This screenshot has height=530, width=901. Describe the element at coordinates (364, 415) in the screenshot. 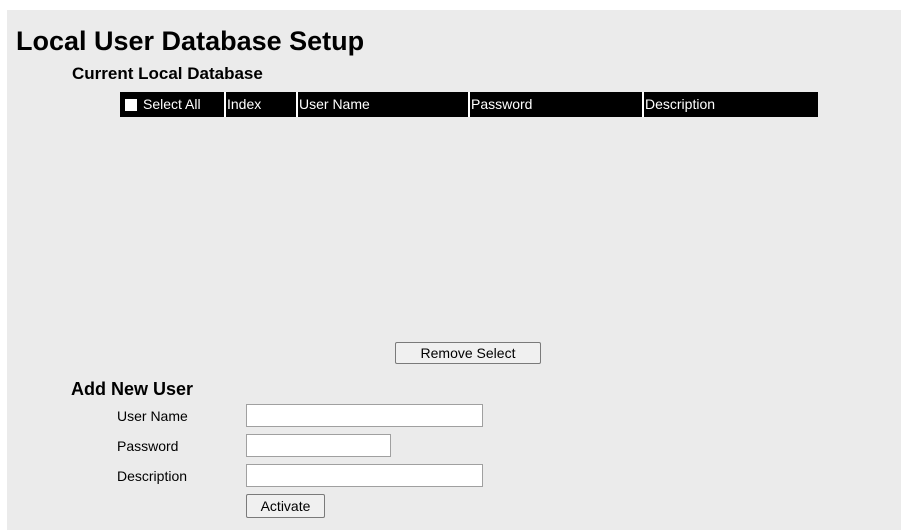

I see `user-name-input` at that location.